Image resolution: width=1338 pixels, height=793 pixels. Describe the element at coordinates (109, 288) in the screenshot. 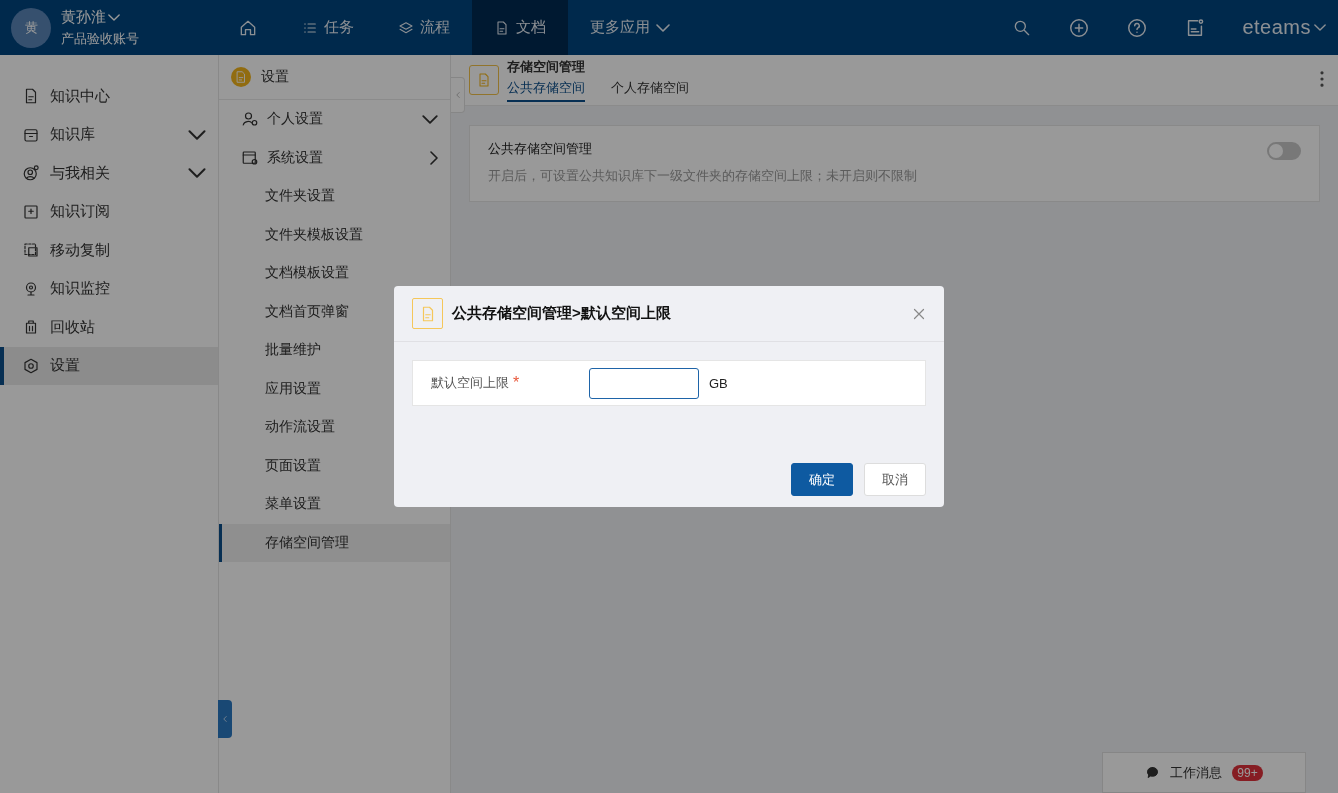

I see `sidebar-item: 知识监控` at that location.